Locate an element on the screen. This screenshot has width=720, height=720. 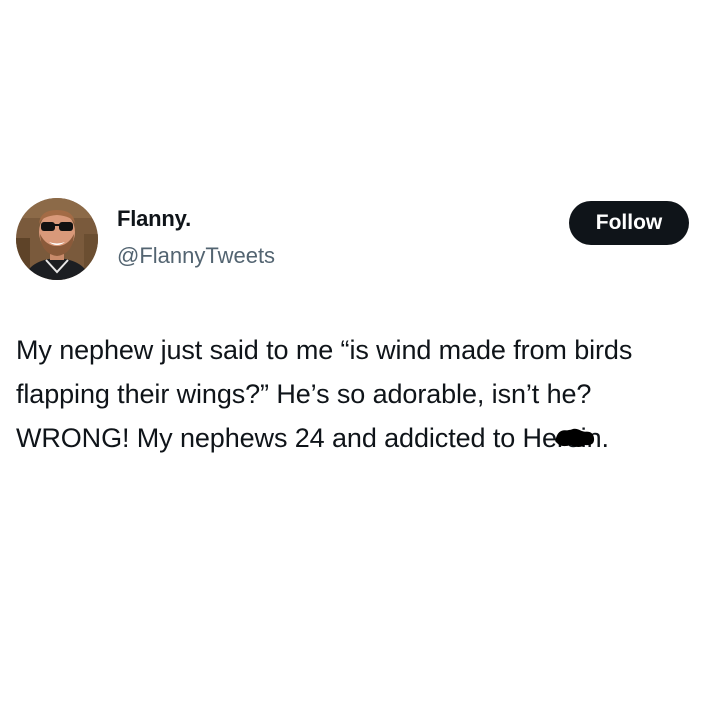
display-name: Flanny. is located at coordinates (154, 219).